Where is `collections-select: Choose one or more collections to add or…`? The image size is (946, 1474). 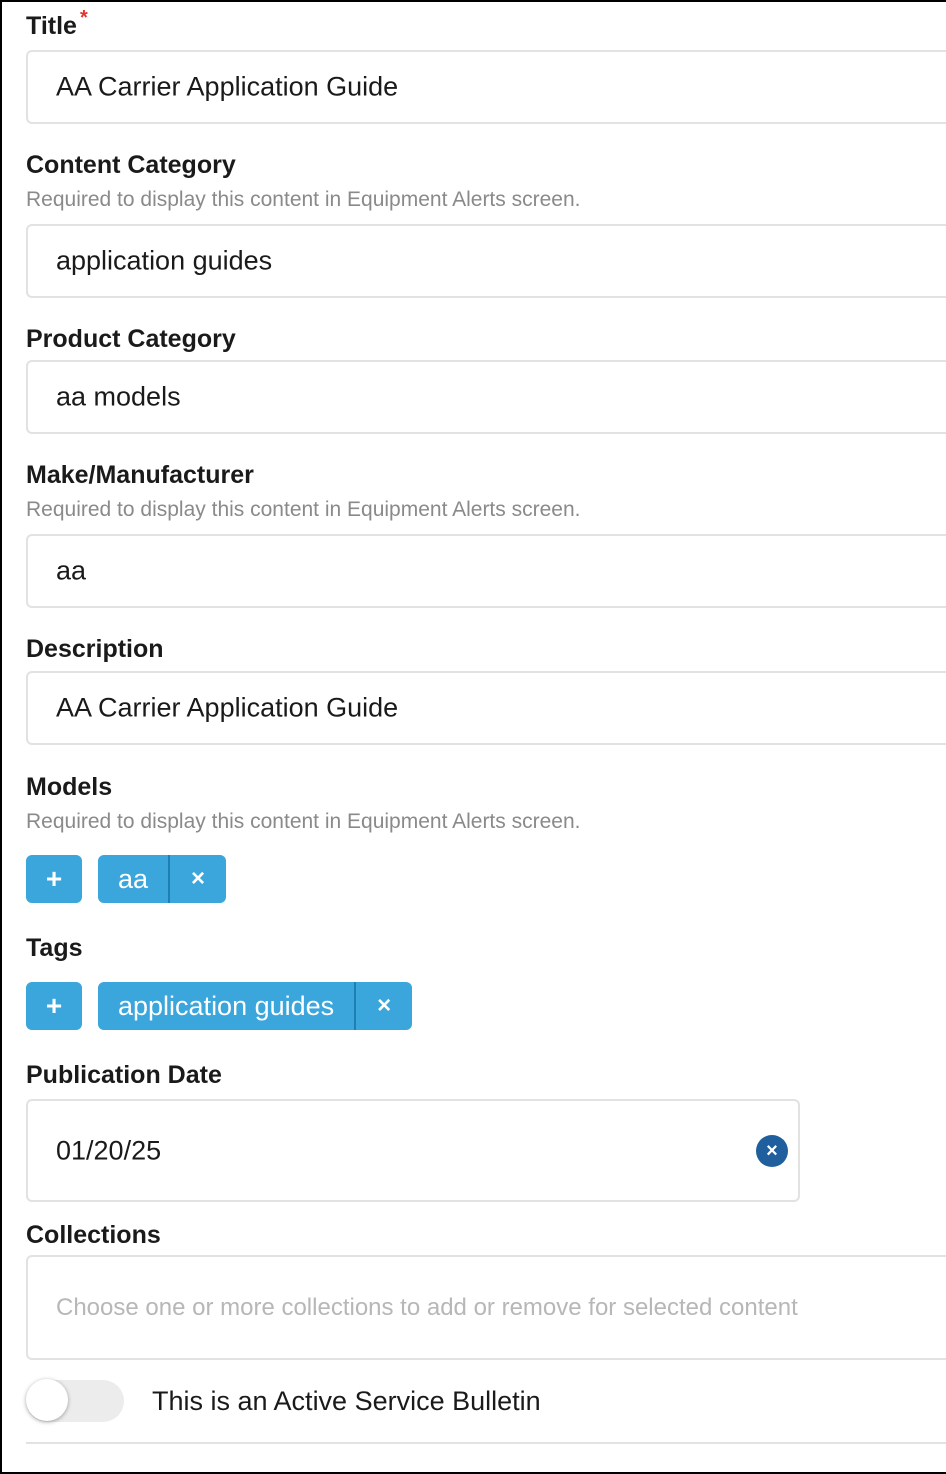
collections-select: Choose one or more collections to add or… is located at coordinates (486, 1307).